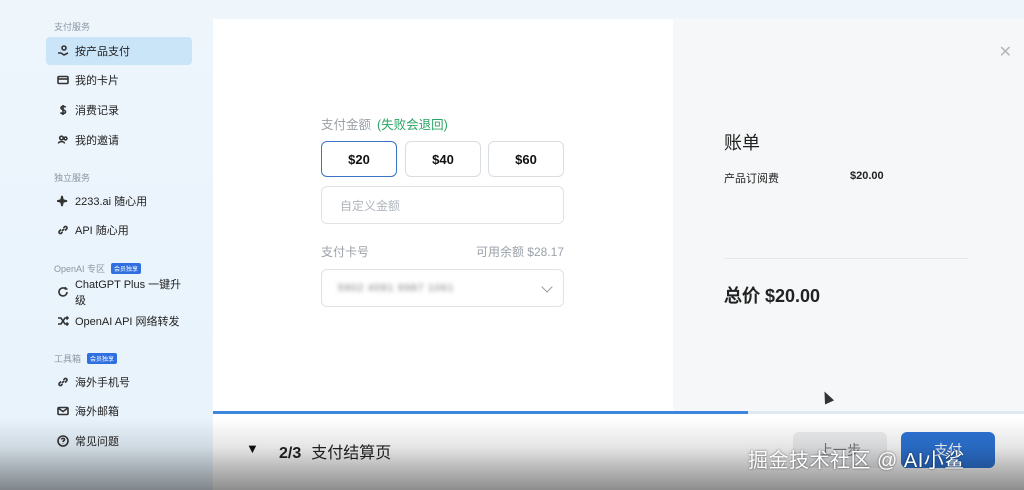 Image resolution: width=1024 pixels, height=490 pixels. I want to click on sidebar-item-label: 海外邮箱, so click(97, 412).